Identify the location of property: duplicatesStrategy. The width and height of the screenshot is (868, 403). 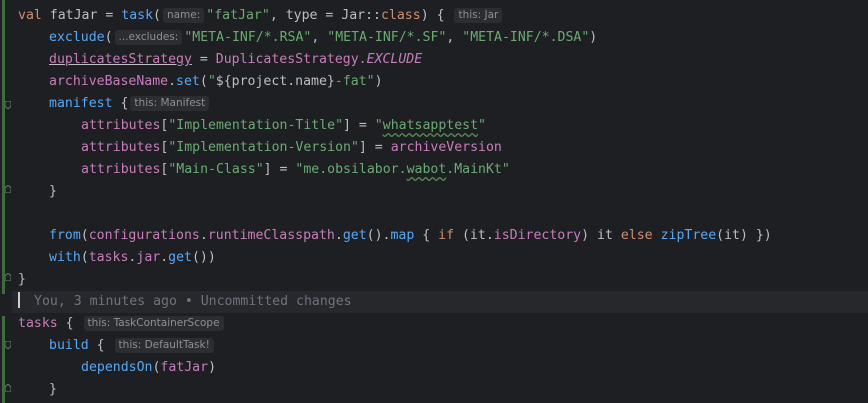
(120, 59).